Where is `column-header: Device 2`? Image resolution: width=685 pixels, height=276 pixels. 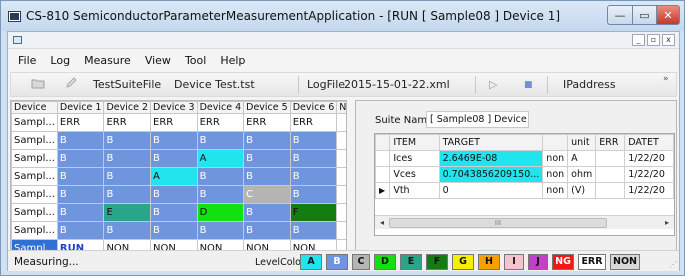 column-header: Device 2 is located at coordinates (127, 107).